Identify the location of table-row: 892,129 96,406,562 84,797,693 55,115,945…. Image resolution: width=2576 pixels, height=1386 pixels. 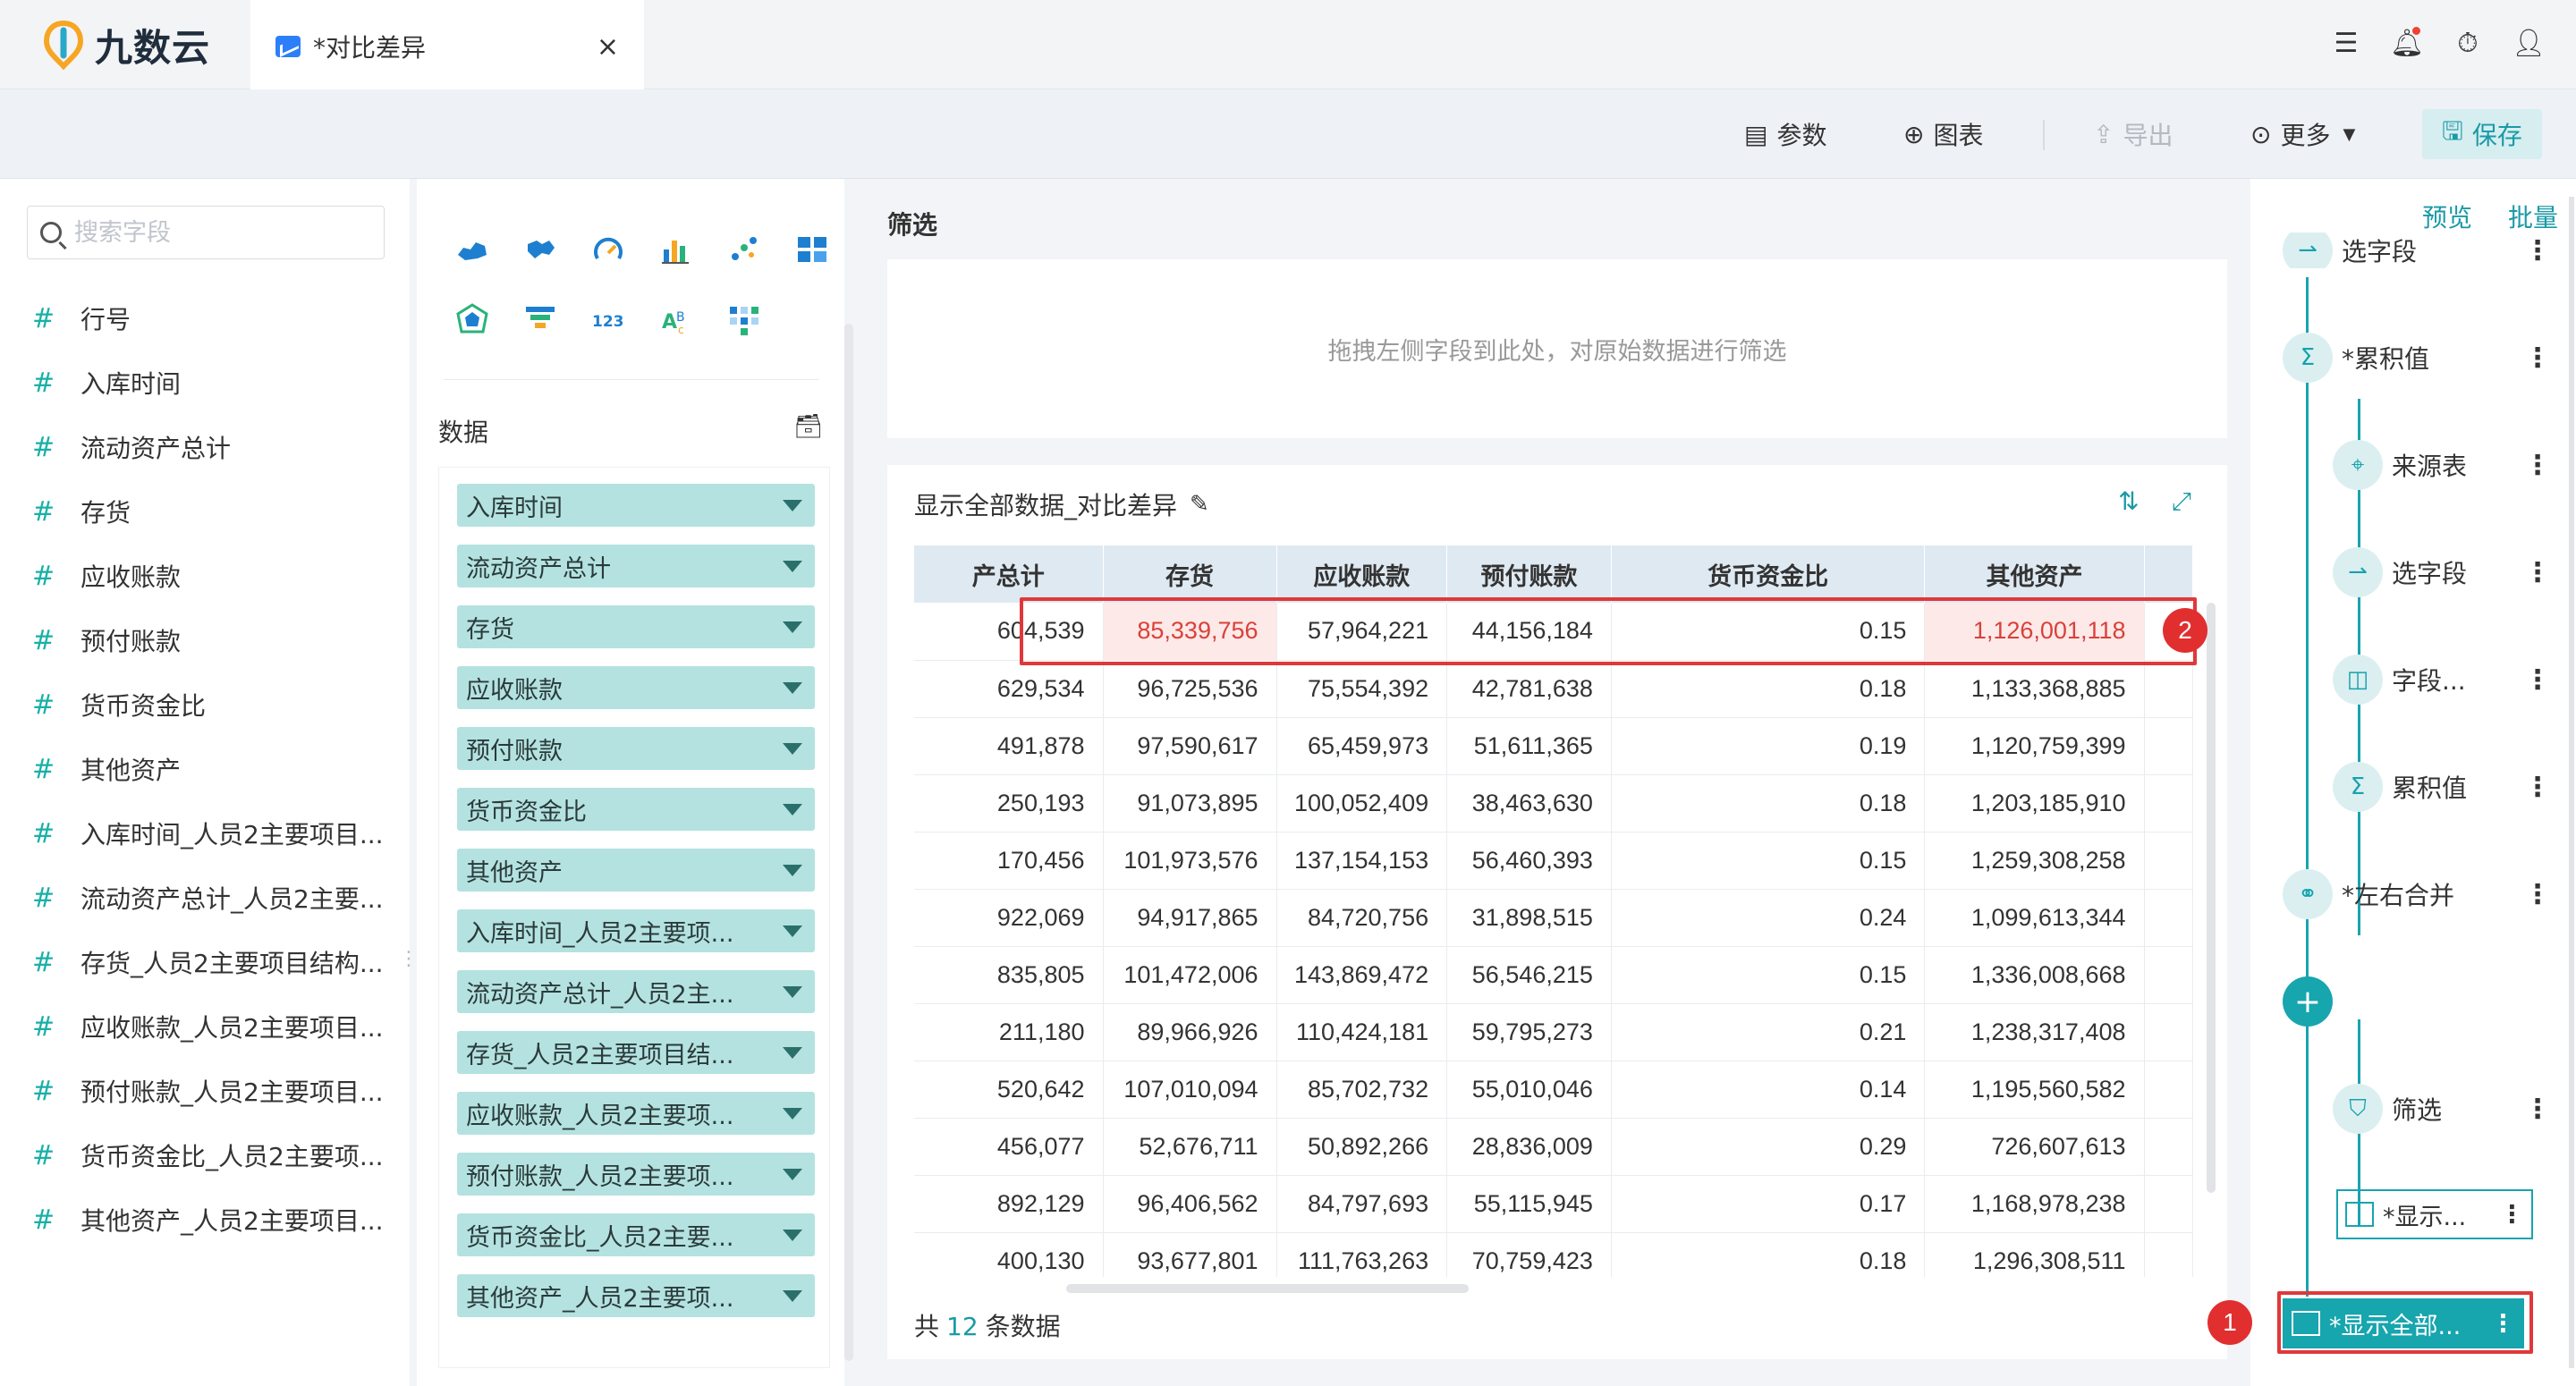
(1553, 1204).